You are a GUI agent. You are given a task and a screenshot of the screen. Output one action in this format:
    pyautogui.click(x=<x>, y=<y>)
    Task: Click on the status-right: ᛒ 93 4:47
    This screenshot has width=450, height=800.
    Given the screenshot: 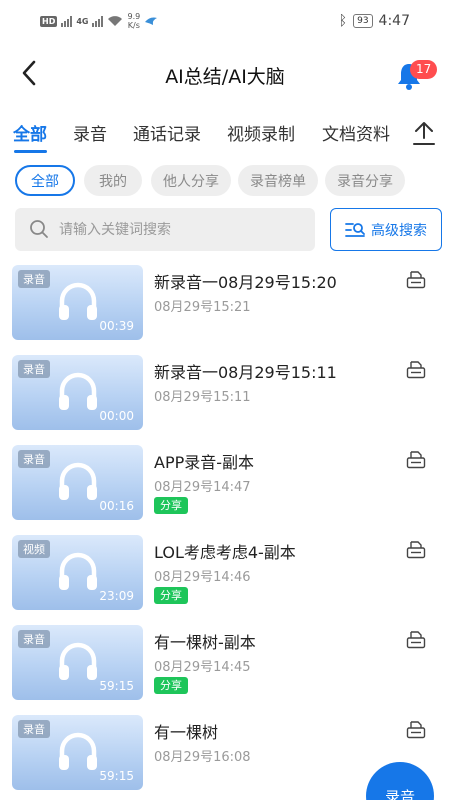 What is the action you would take?
    pyautogui.click(x=374, y=21)
    